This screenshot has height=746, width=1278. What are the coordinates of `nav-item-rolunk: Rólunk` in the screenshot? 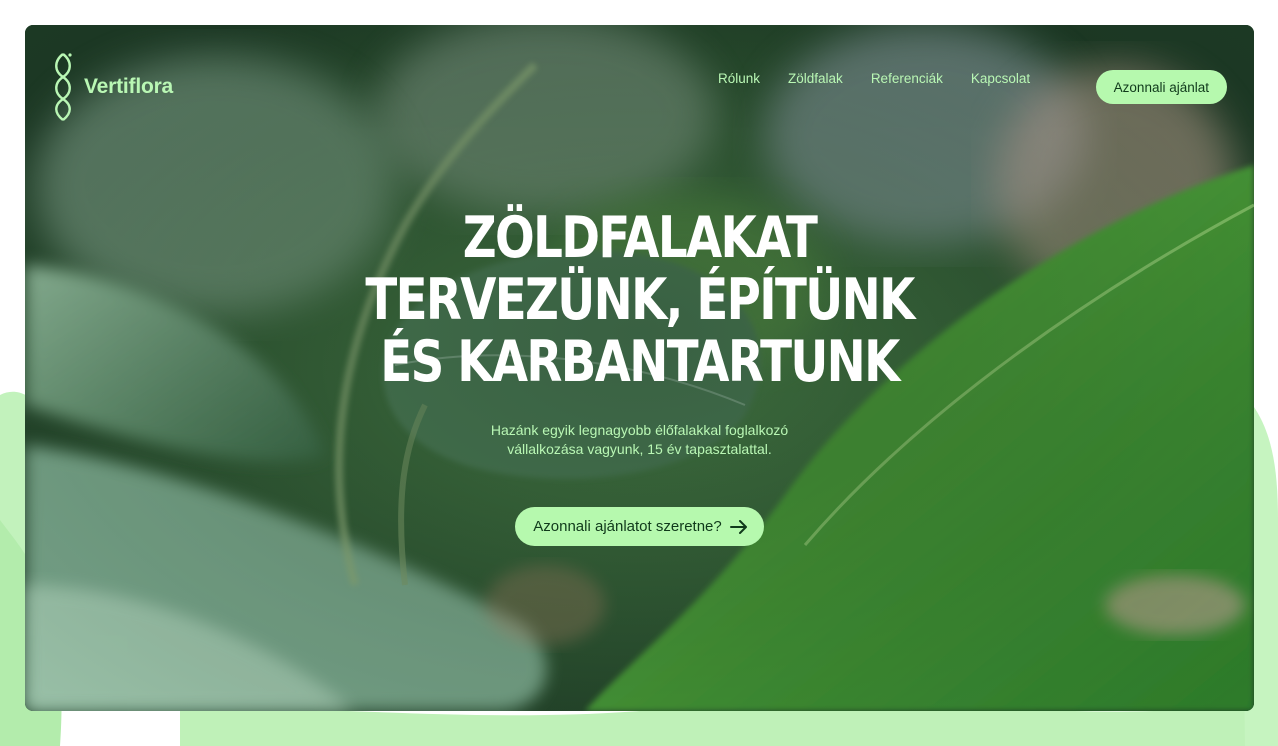 It's located at (739, 78).